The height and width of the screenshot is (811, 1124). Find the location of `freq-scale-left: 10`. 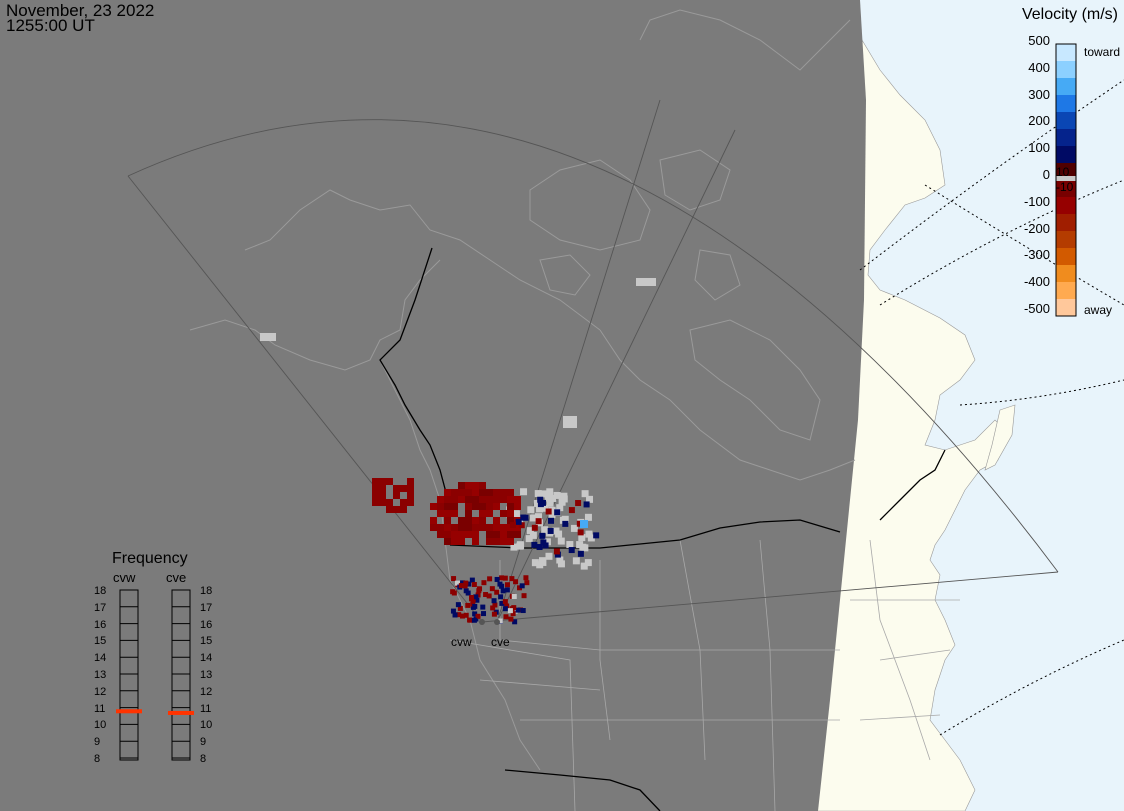

freq-scale-left: 10 is located at coordinates (100, 725).